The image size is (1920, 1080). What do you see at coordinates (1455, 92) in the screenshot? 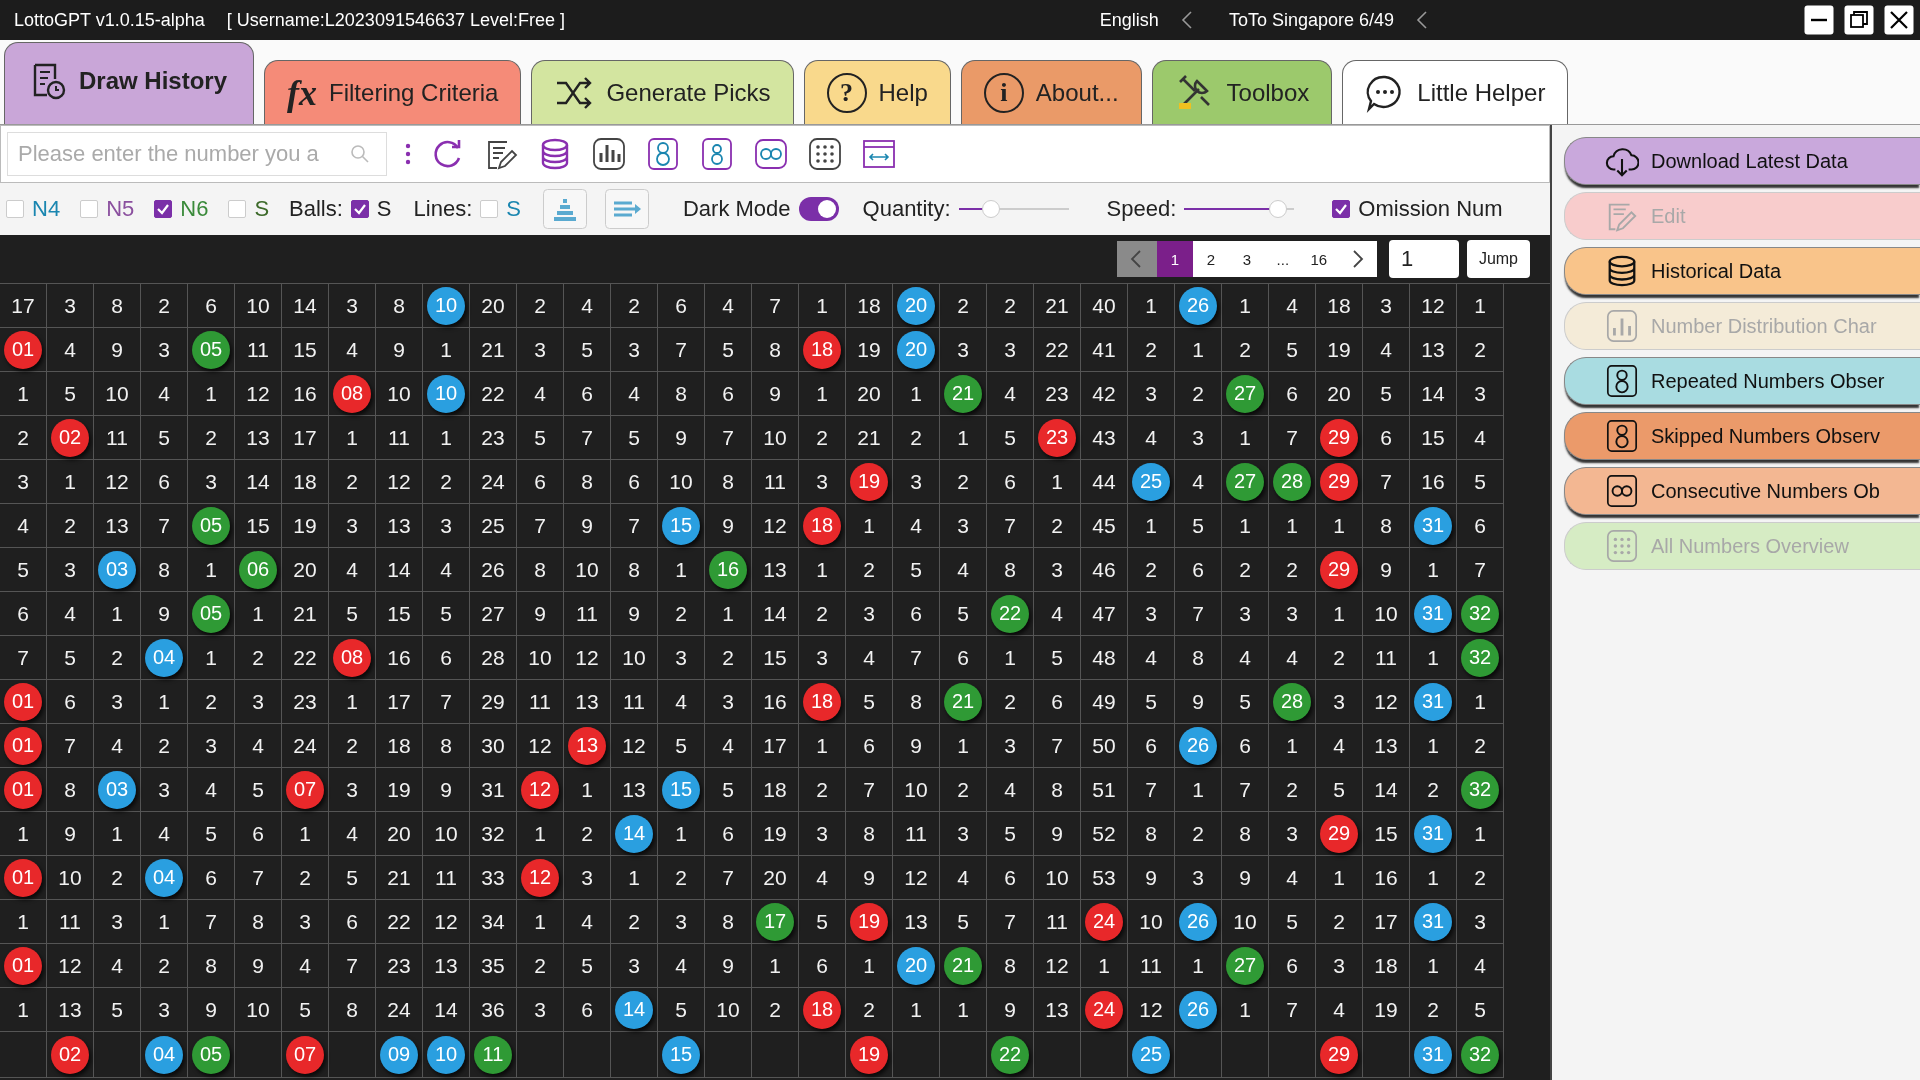
I see `tab: Little Helper` at bounding box center [1455, 92].